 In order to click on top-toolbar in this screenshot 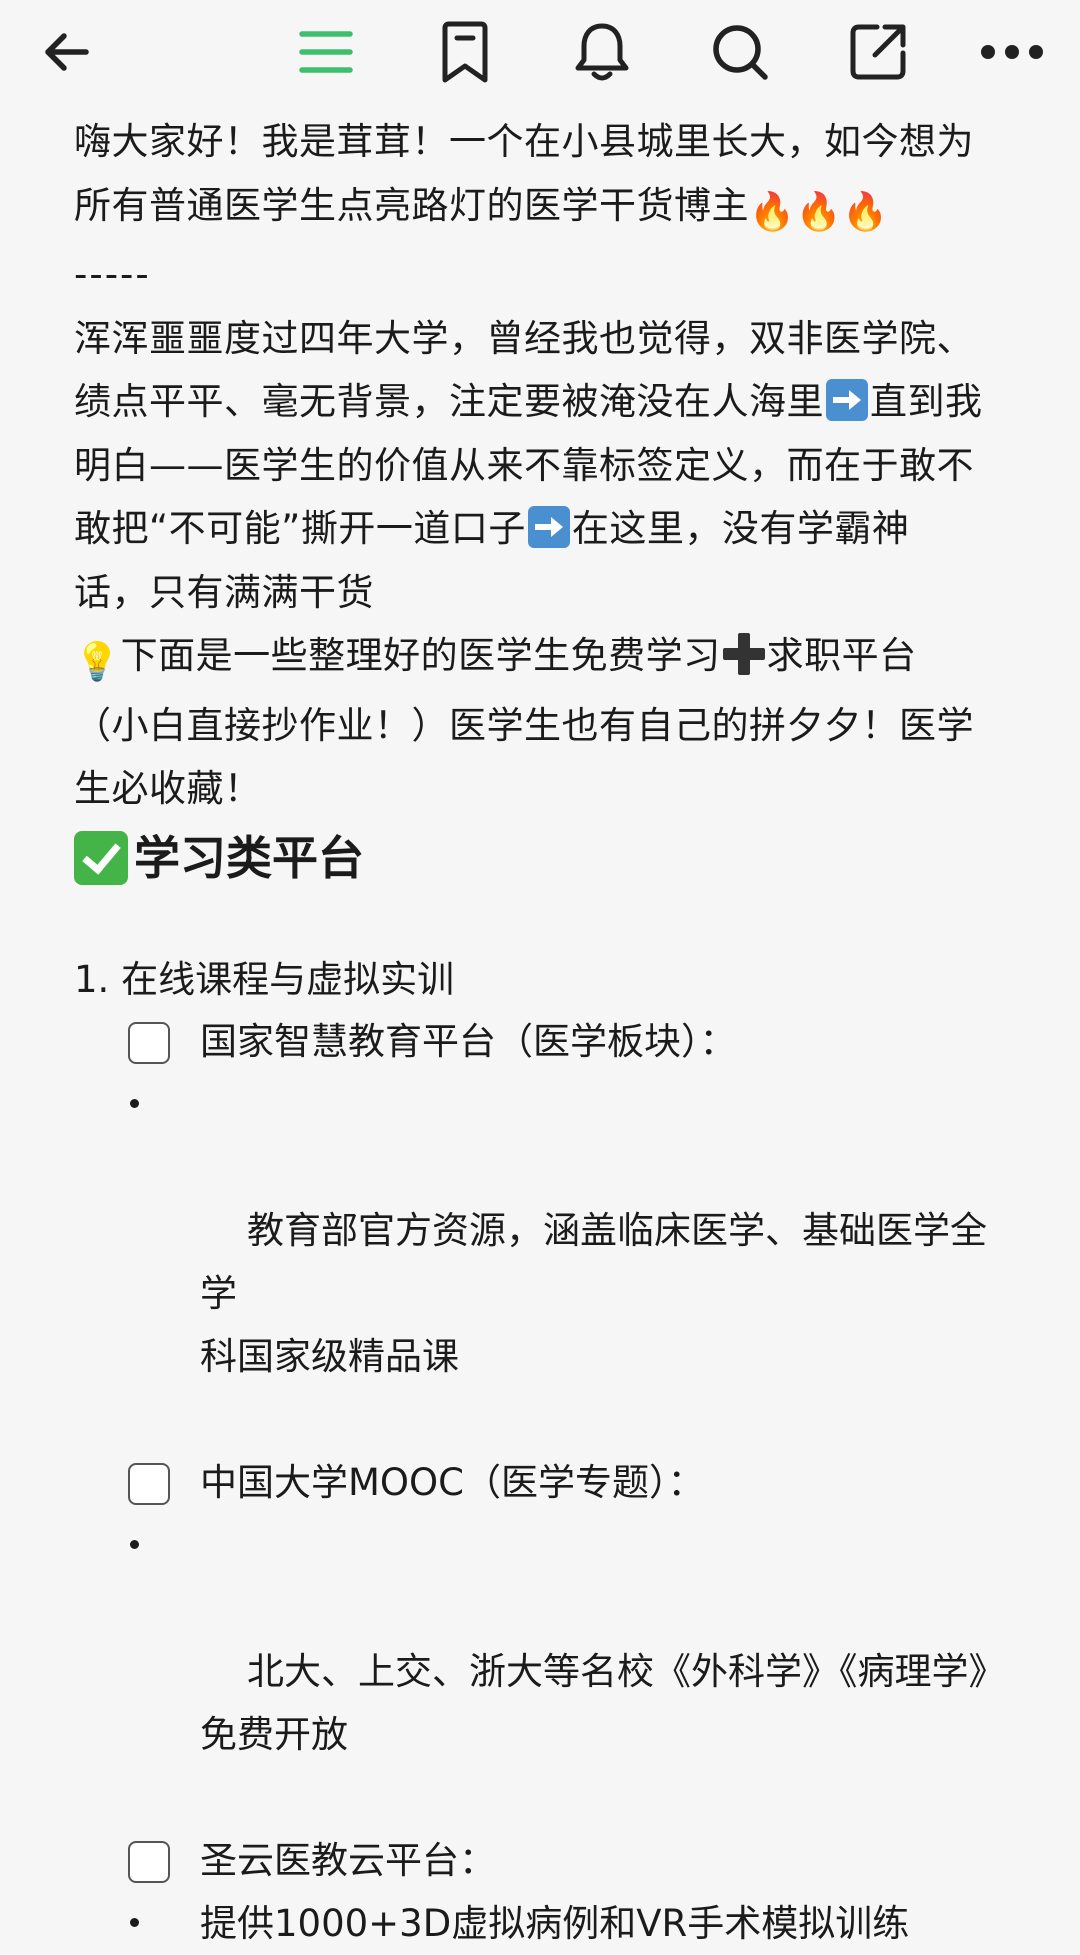, I will do `click(540, 52)`.